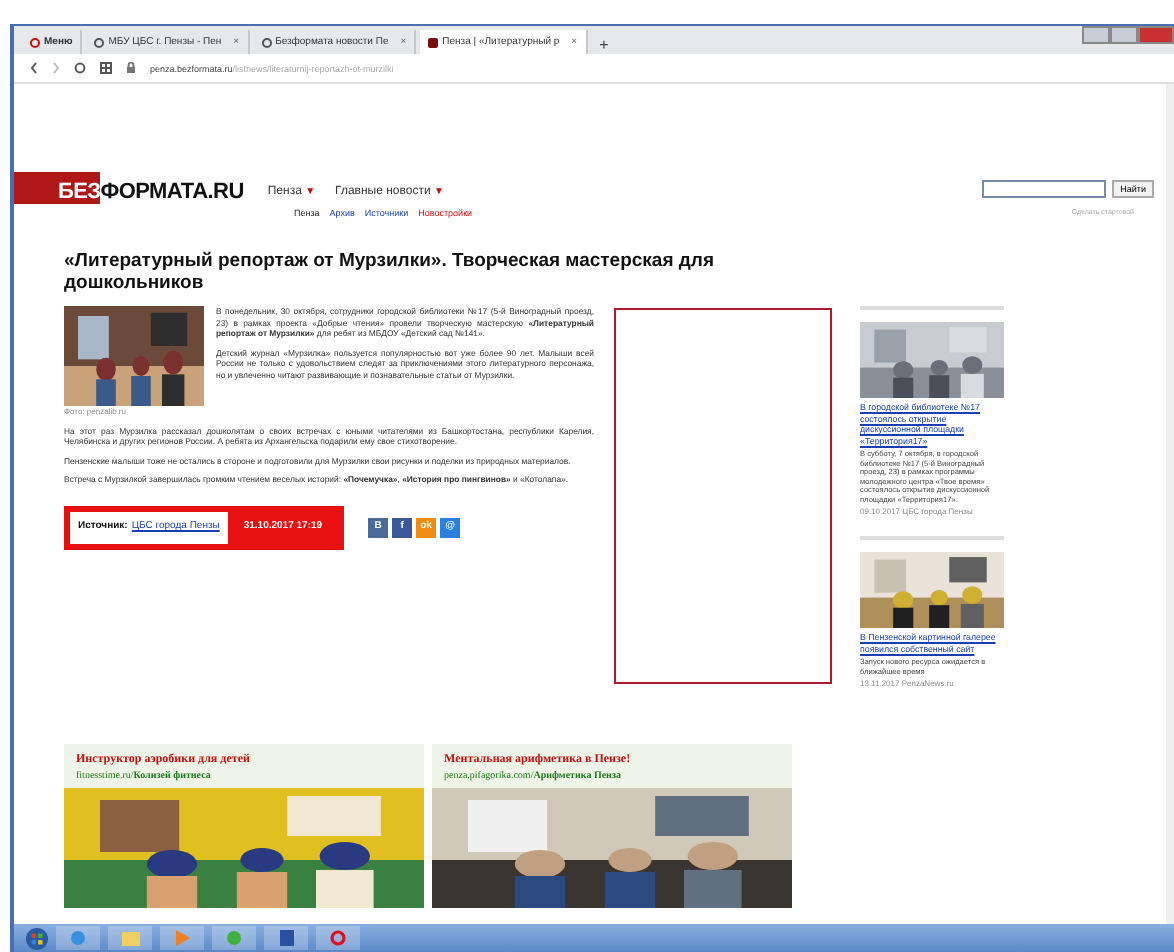 This screenshot has height=952, width=1174. I want to click on maximize-icon, so click(1124, 35).